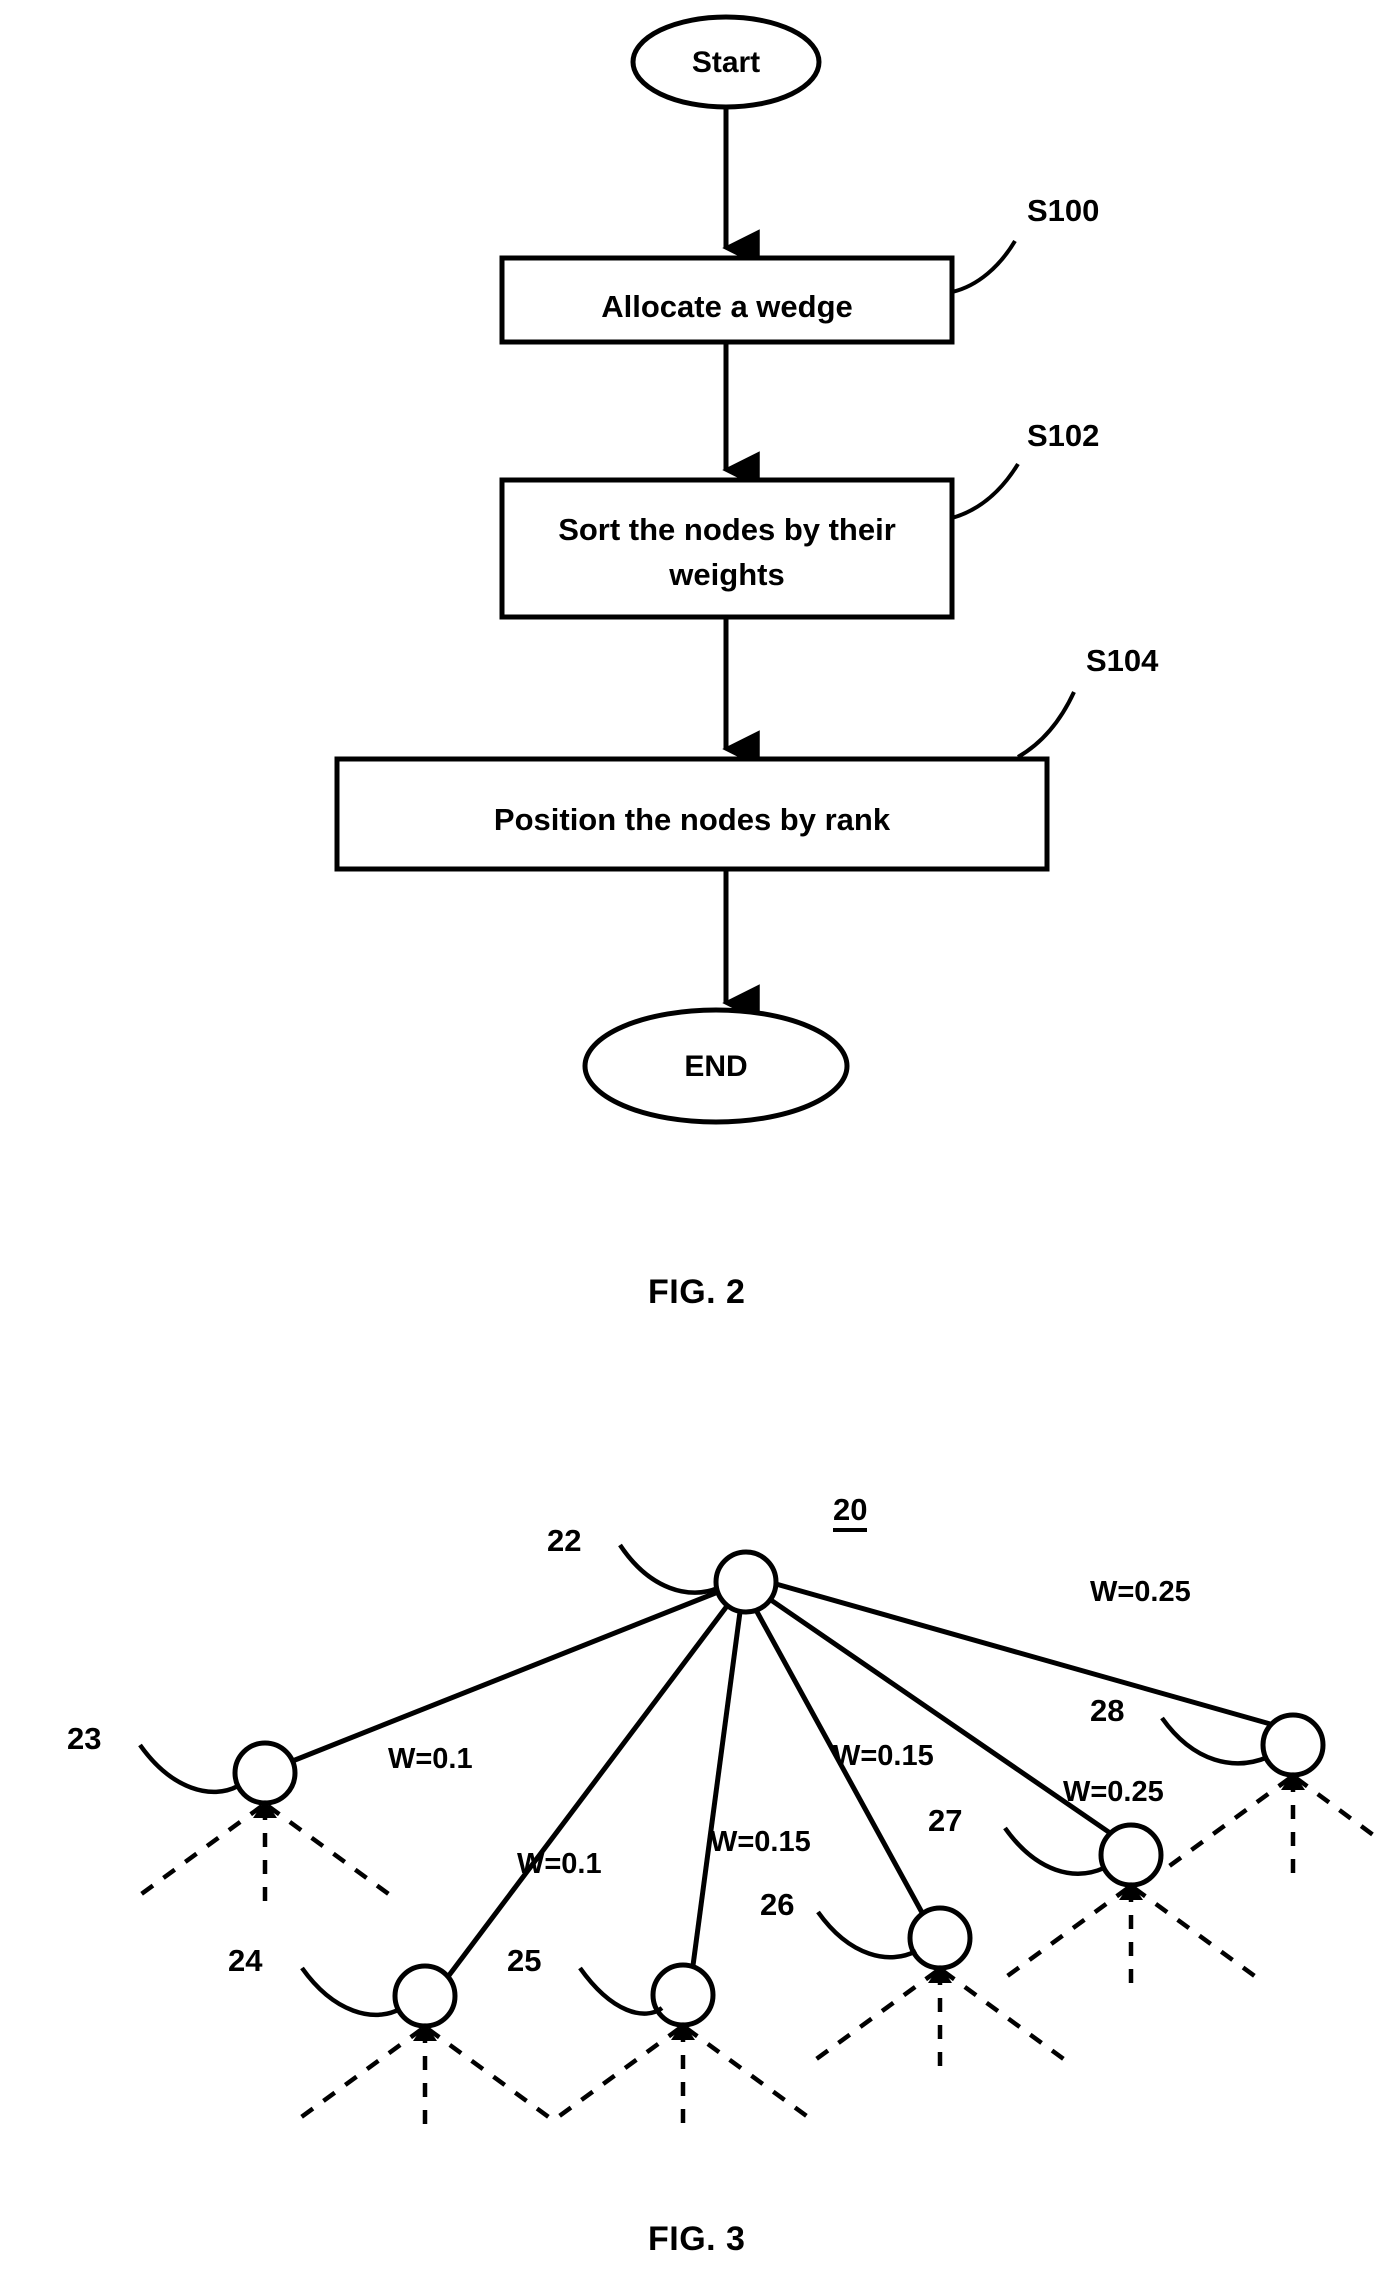 This screenshot has height=2291, width=1398. I want to click on edge-weight-label-23: W=0.1, so click(430, 1759).